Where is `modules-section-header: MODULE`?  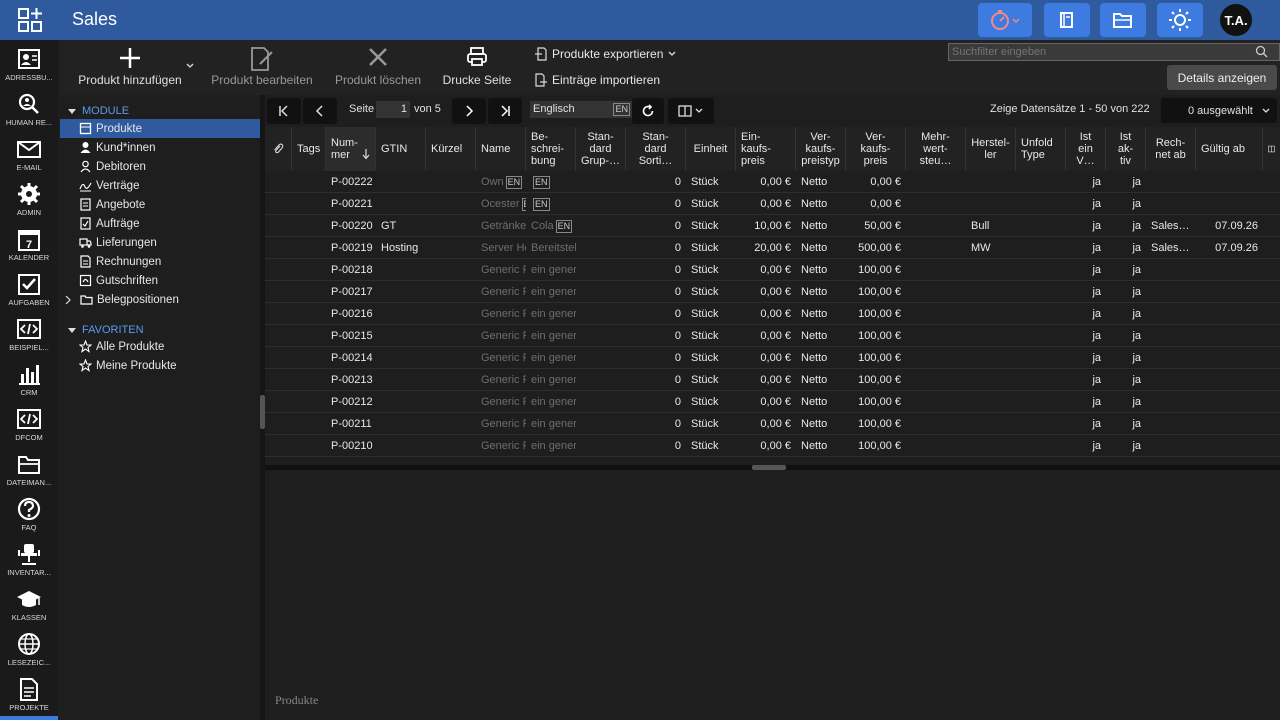 modules-section-header: MODULE is located at coordinates (98, 111).